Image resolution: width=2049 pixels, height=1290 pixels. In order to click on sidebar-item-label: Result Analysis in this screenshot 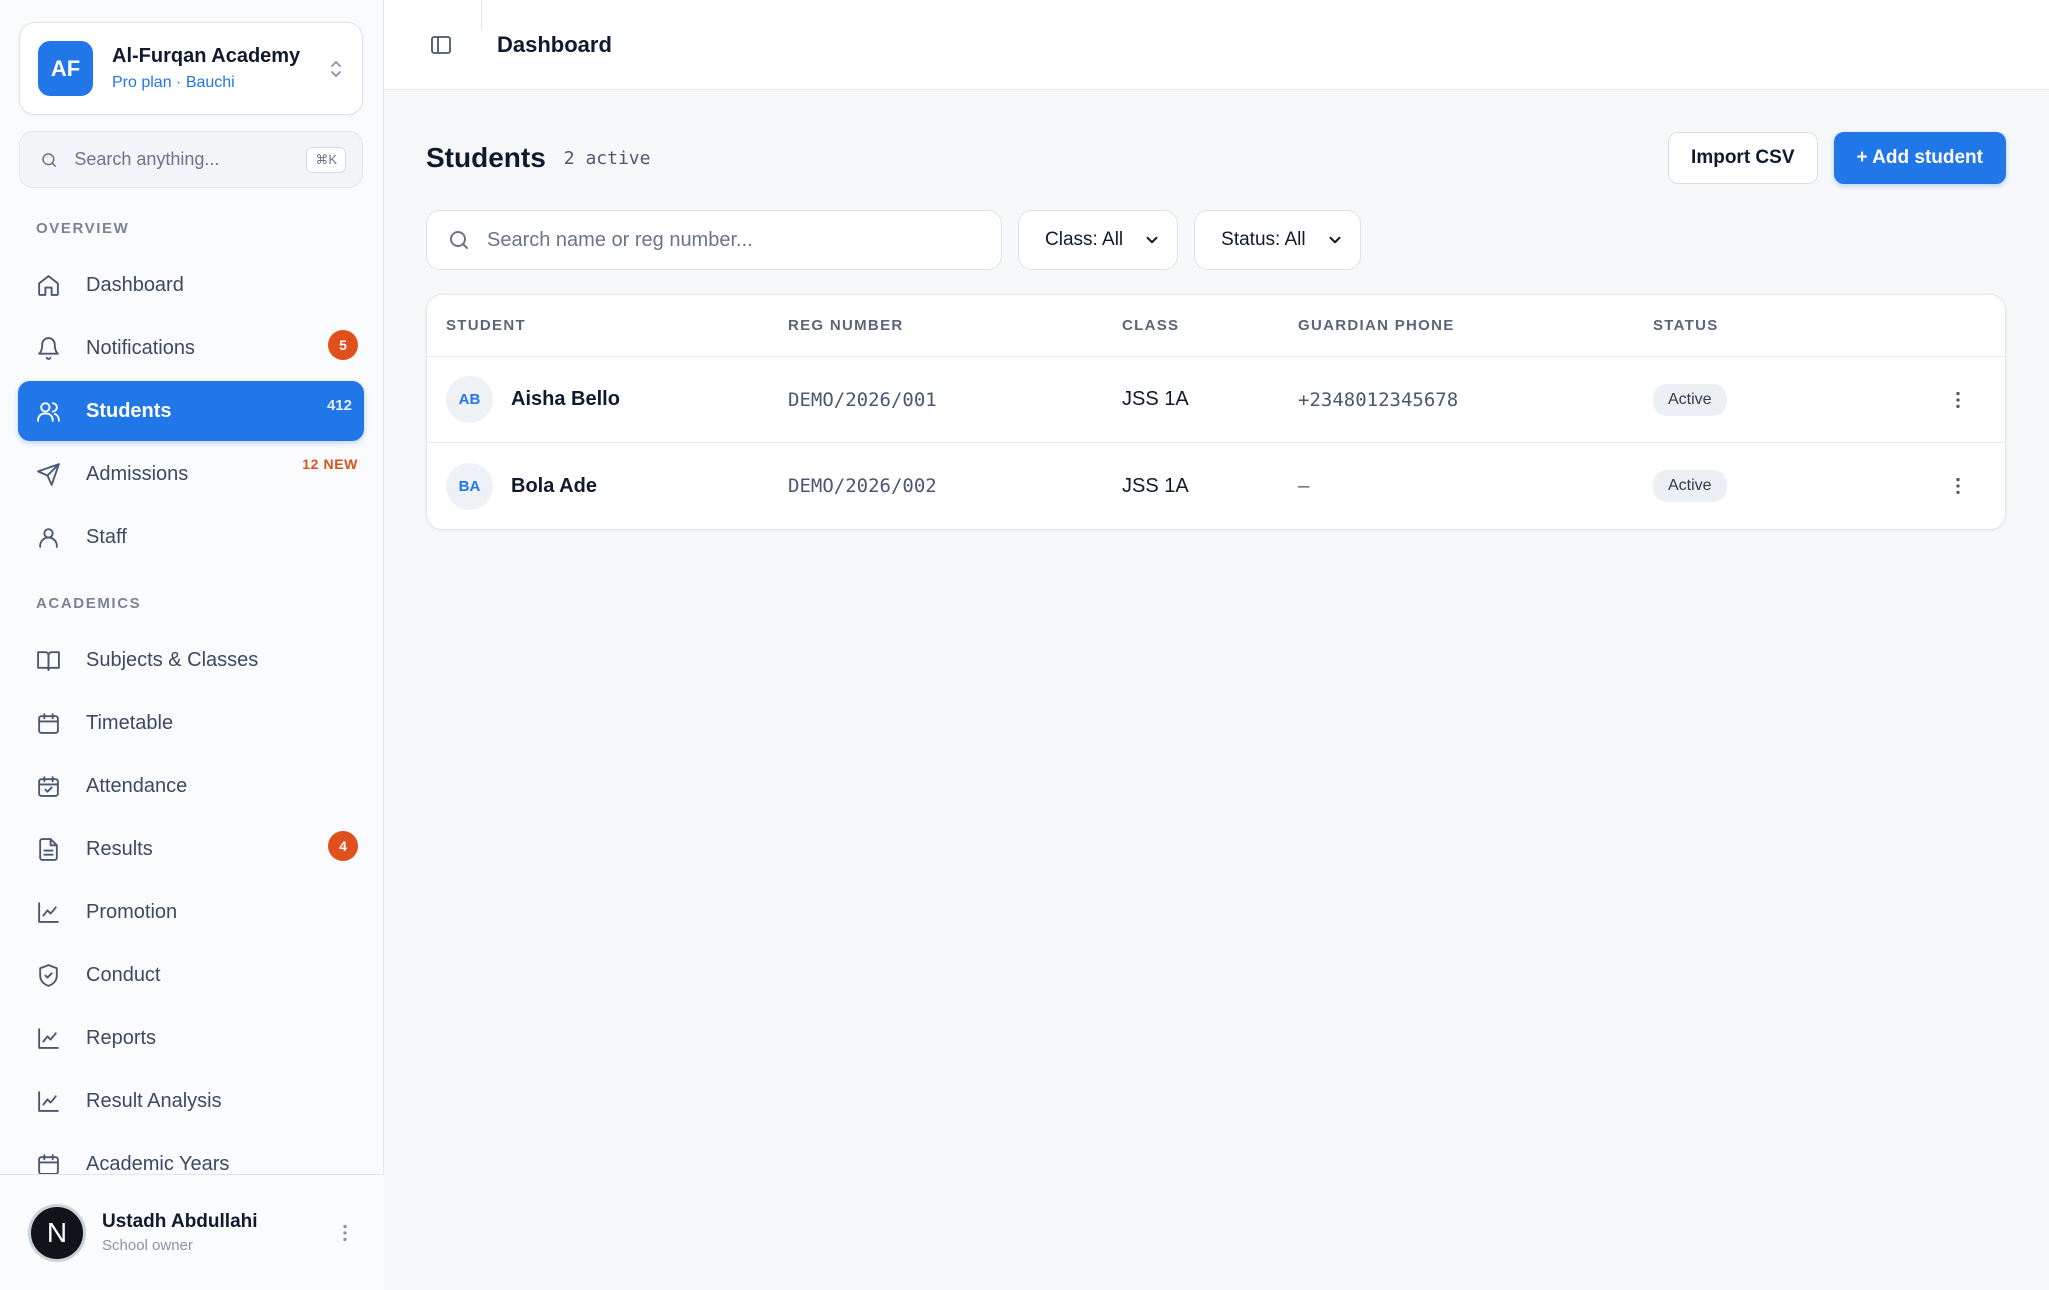, I will do `click(154, 1100)`.